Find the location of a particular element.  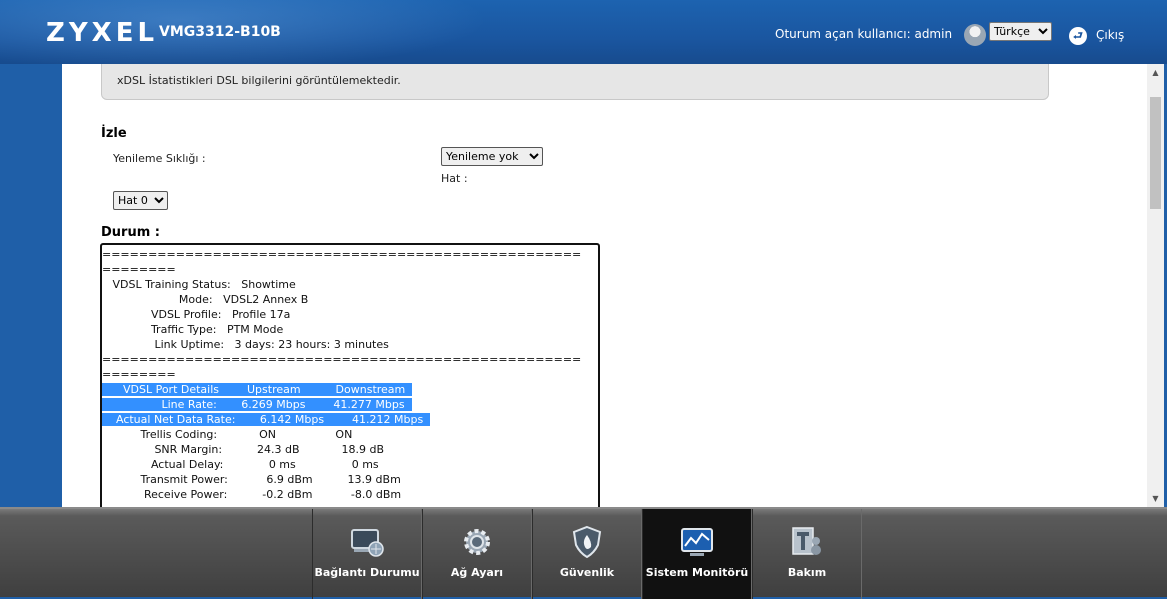

selected-status-line: Line Rate: 6.269 Mbps 41.277 Mbps is located at coordinates (257, 404).